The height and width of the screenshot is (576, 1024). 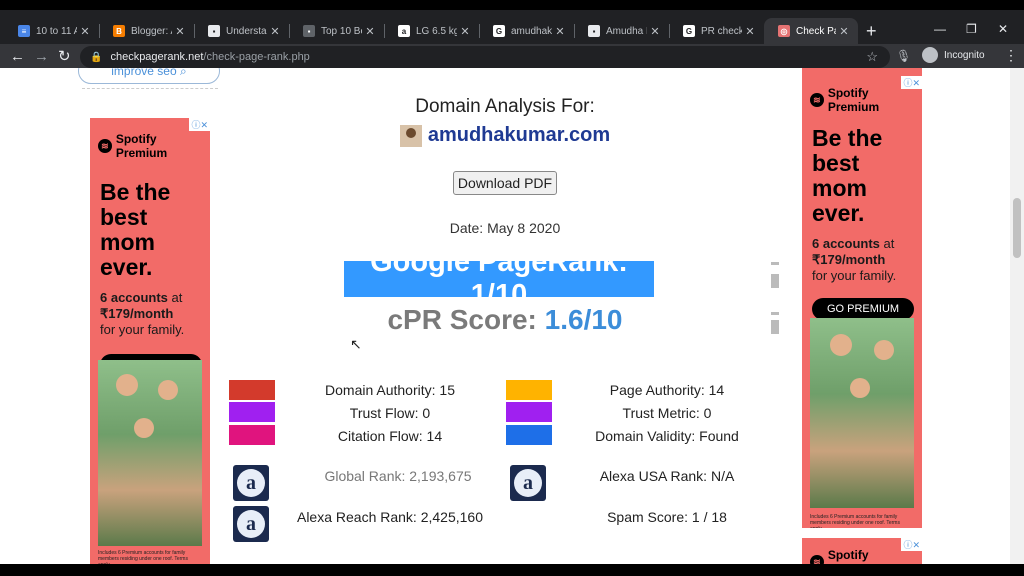 What do you see at coordinates (390, 413) in the screenshot?
I see `trust-flow: Trust Flow: 0` at bounding box center [390, 413].